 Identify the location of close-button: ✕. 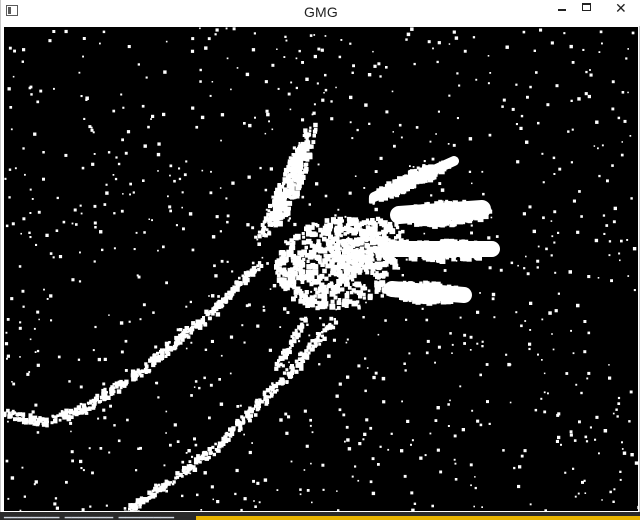
(620, 10).